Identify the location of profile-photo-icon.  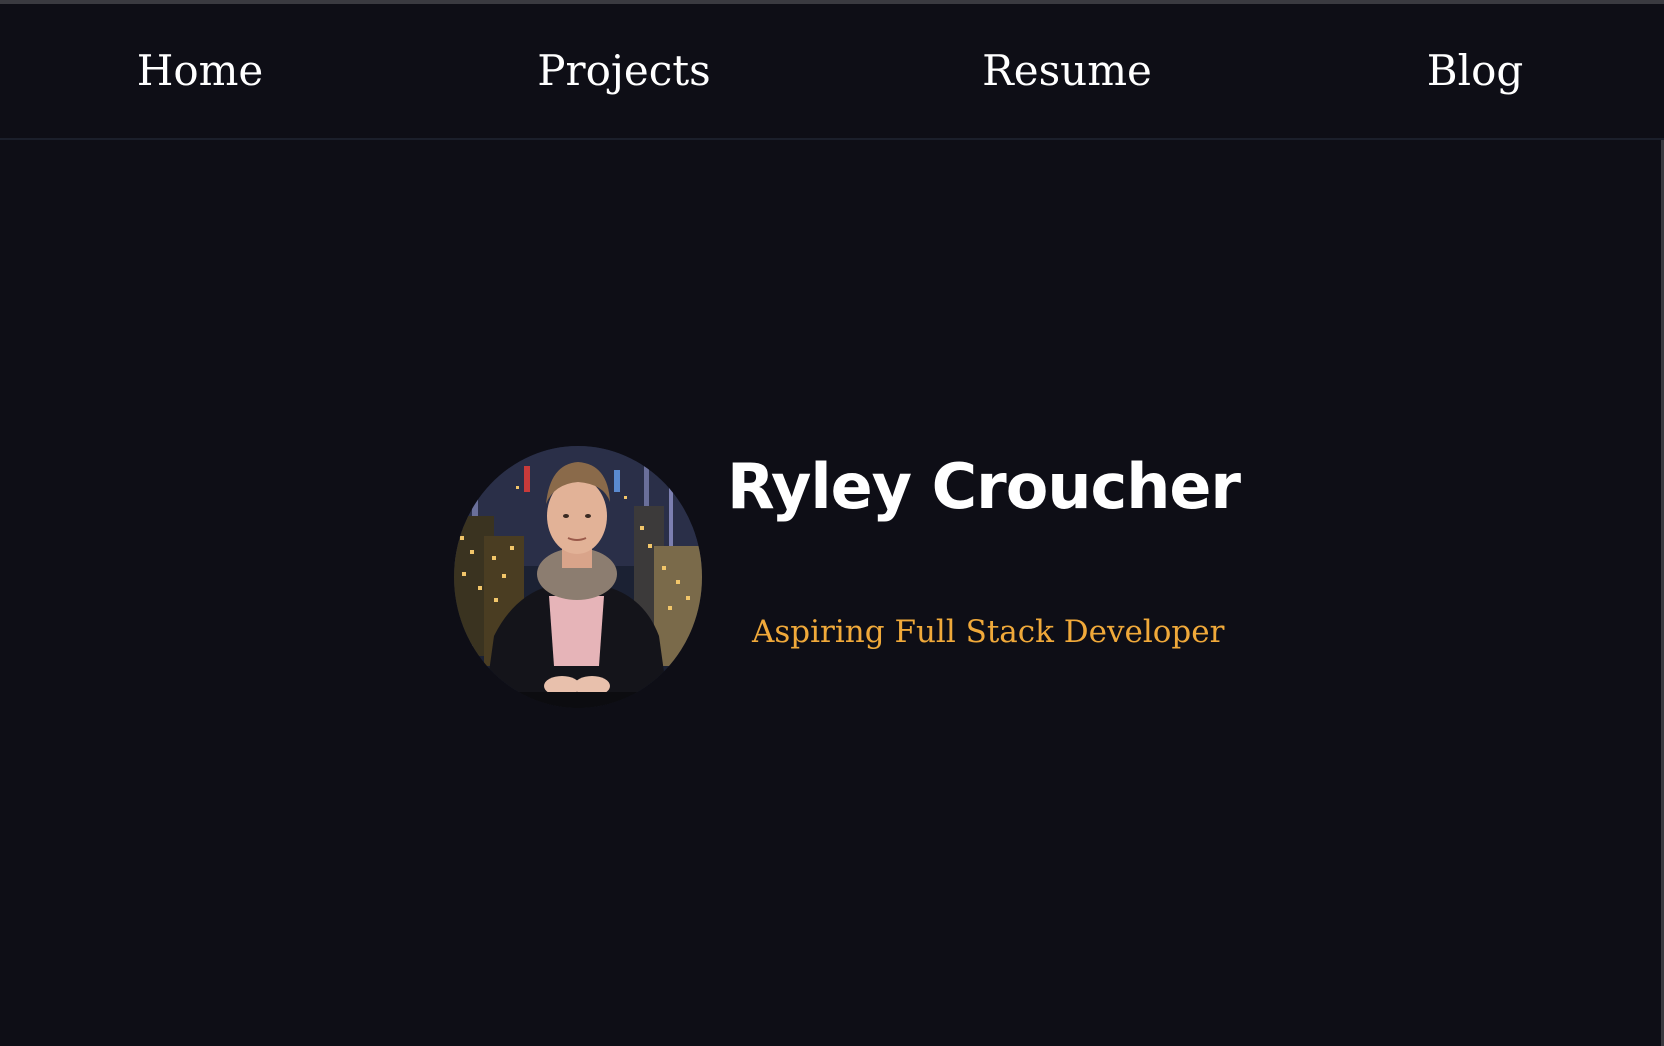
(578, 577).